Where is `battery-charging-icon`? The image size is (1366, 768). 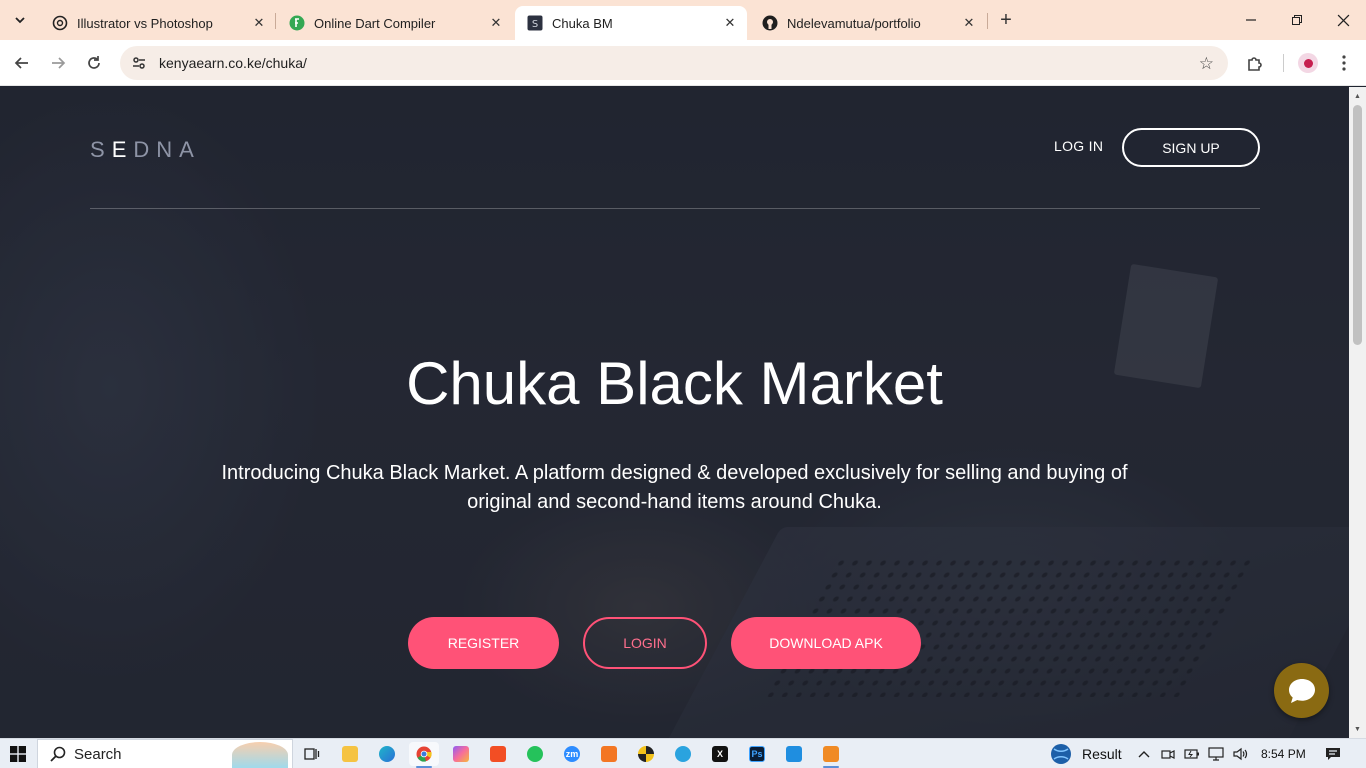 battery-charging-icon is located at coordinates (1192, 754).